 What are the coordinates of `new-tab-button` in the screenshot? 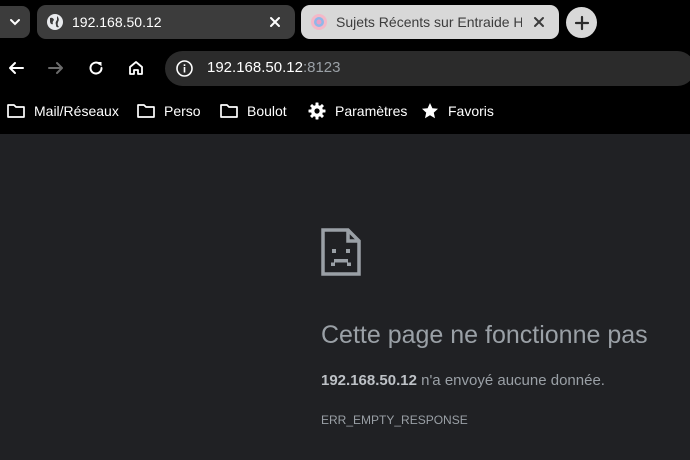 It's located at (581, 22).